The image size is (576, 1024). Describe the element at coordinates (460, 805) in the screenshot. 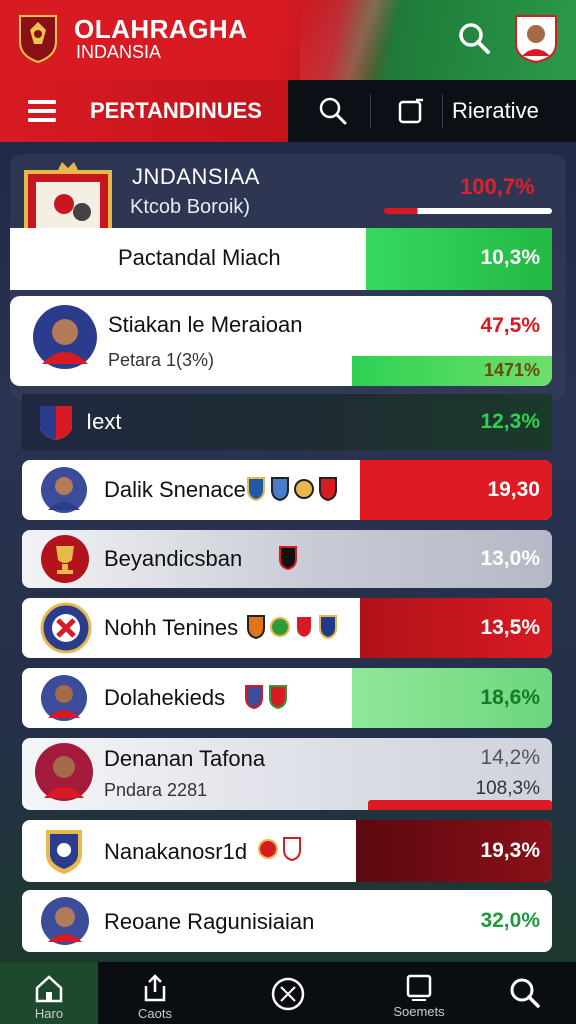

I see `row-progress-bar` at that location.